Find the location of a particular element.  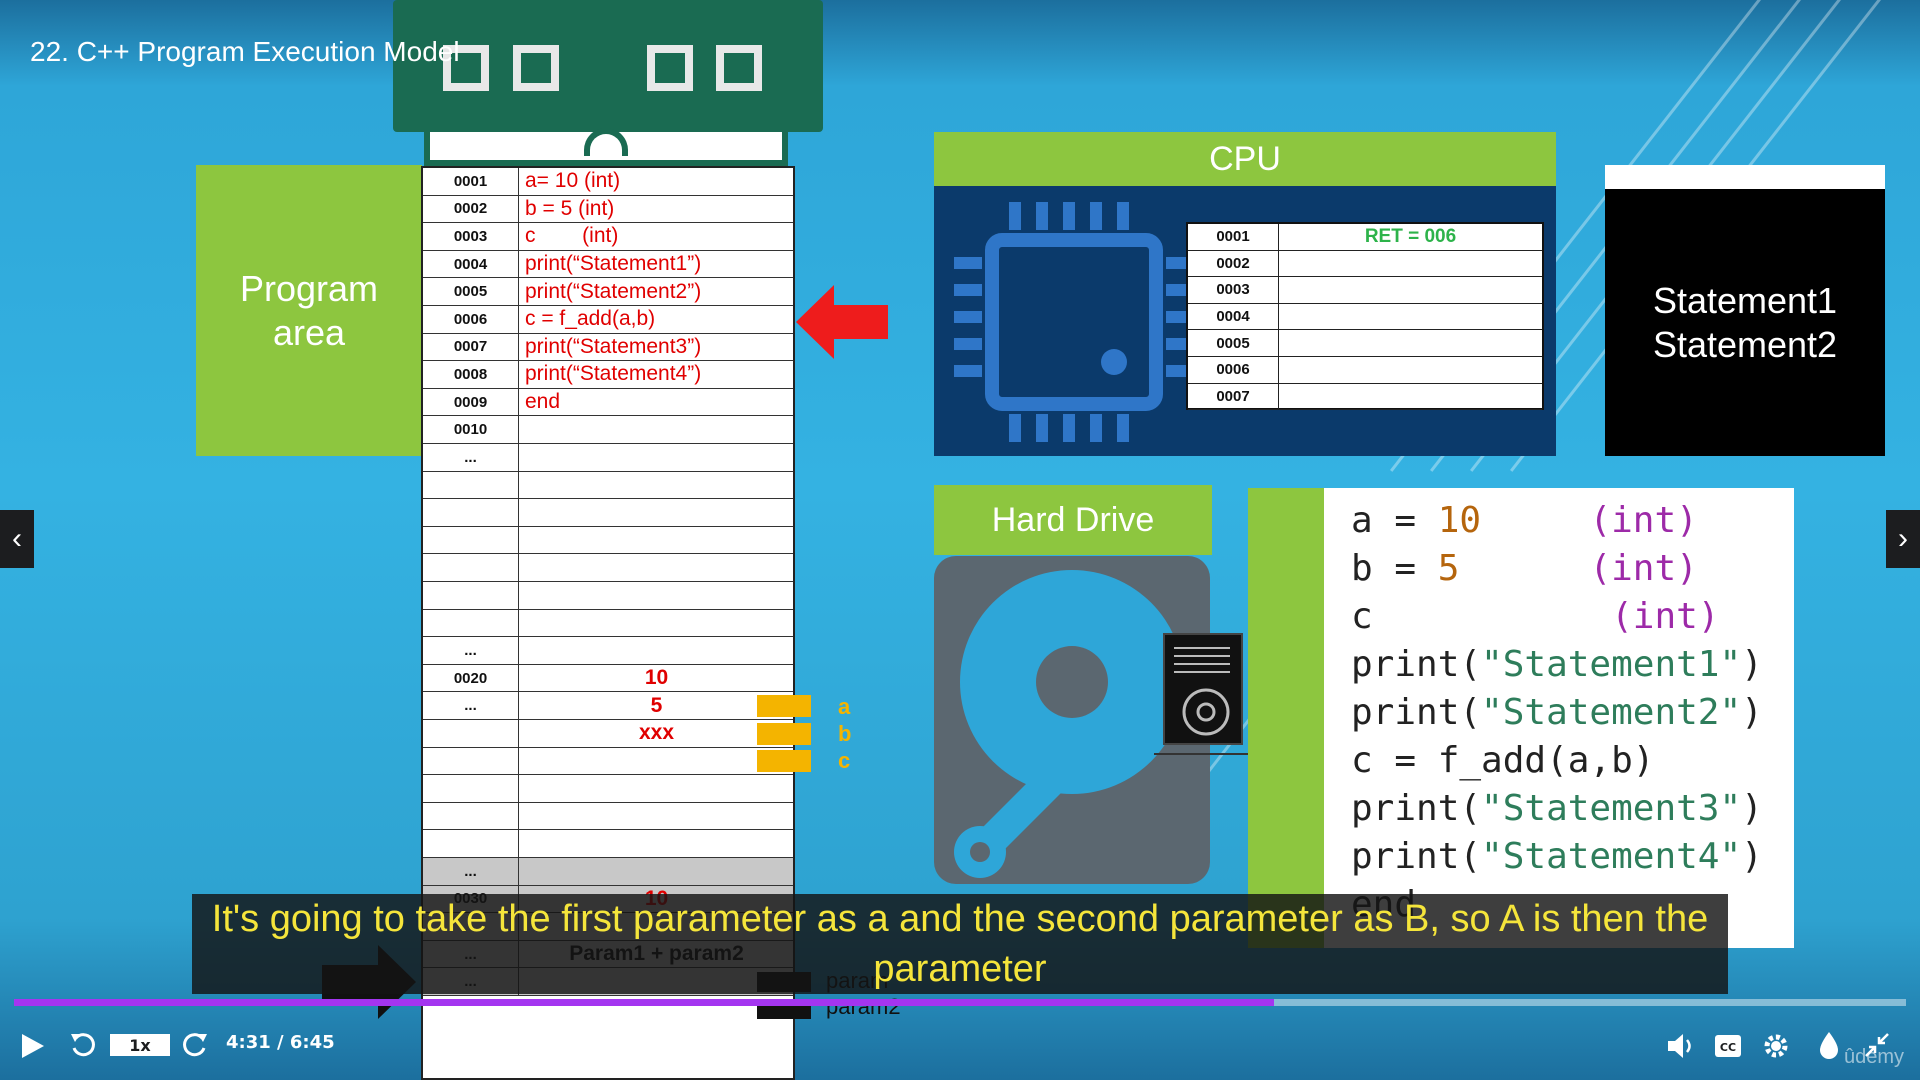

cpu-register-address: 0002 is located at coordinates (1233, 263).